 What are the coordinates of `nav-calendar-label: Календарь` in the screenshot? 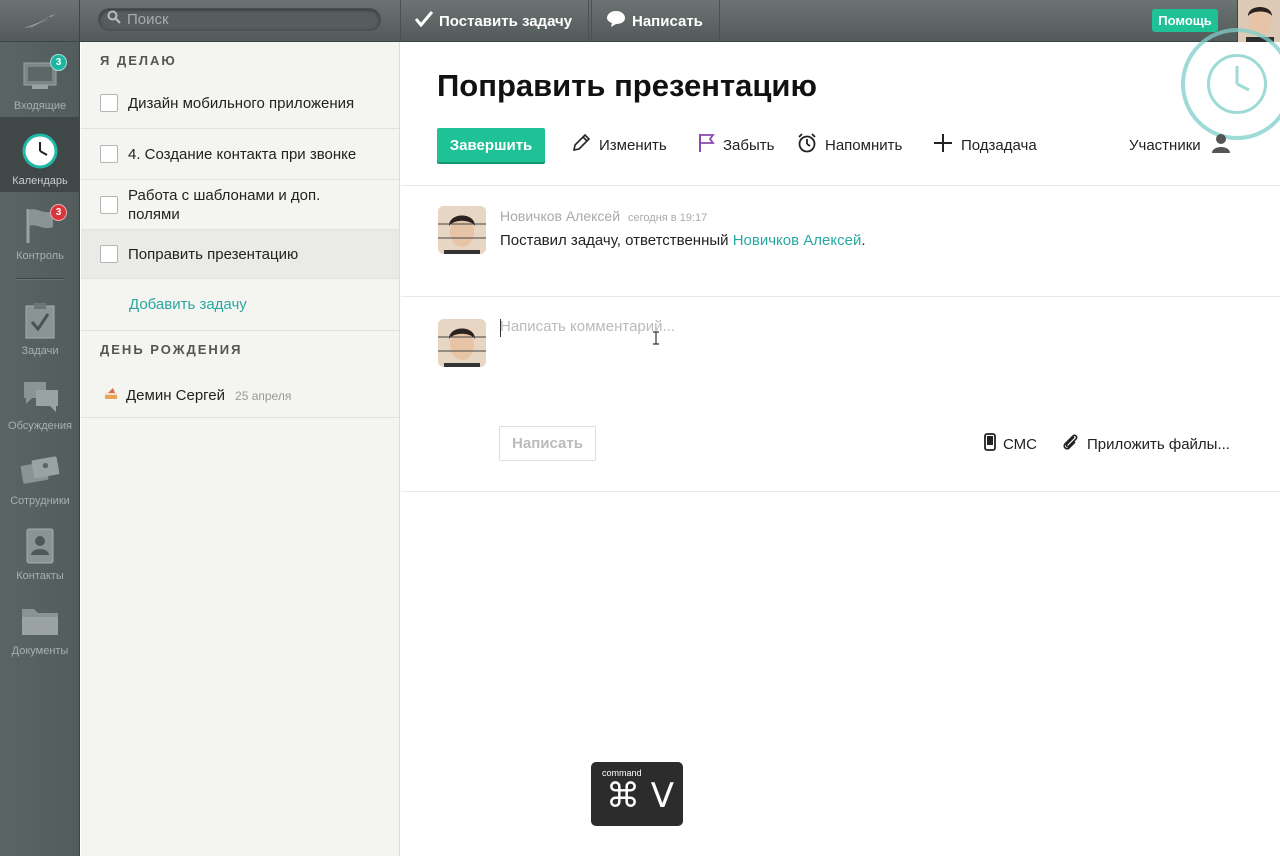 It's located at (40, 181).